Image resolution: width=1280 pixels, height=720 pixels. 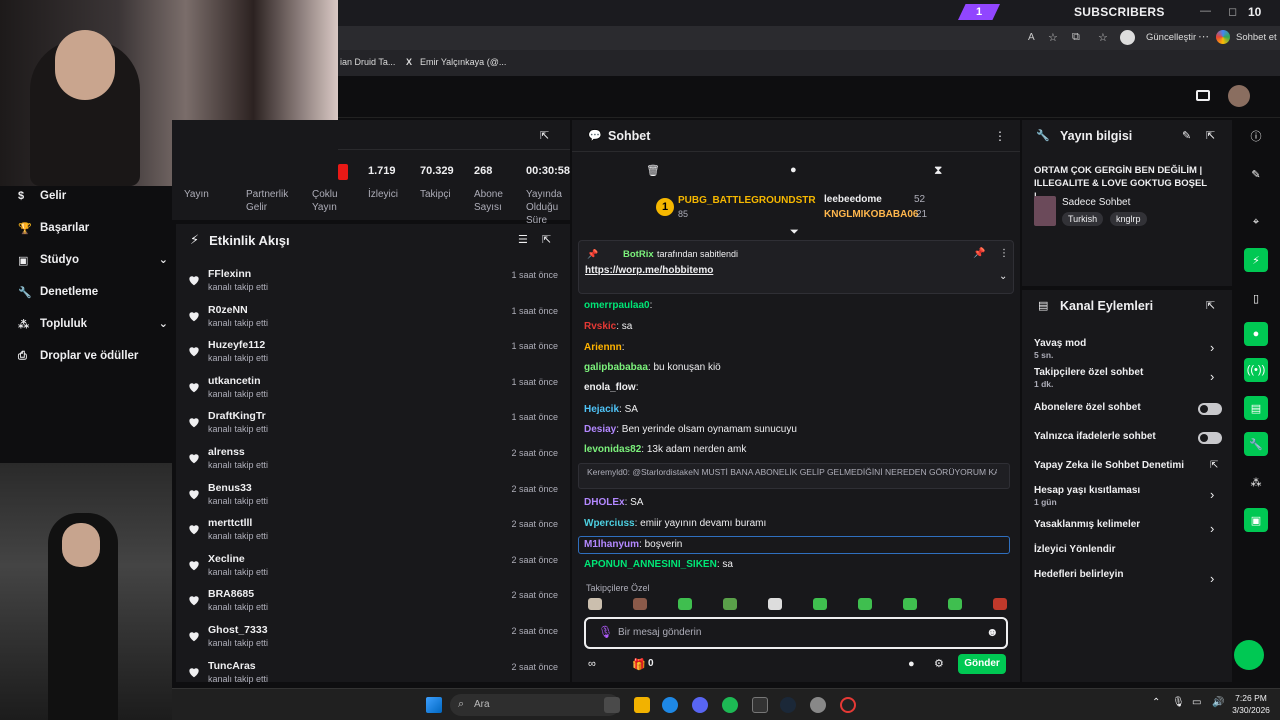 I want to click on settings-gear-icon: ⚙, so click(x=939, y=663).